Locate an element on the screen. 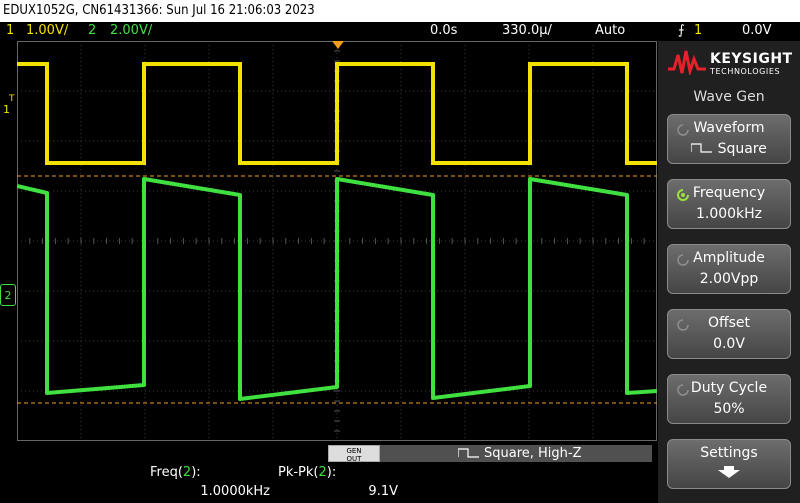  measurement-value: 9.1V is located at coordinates (383, 491).